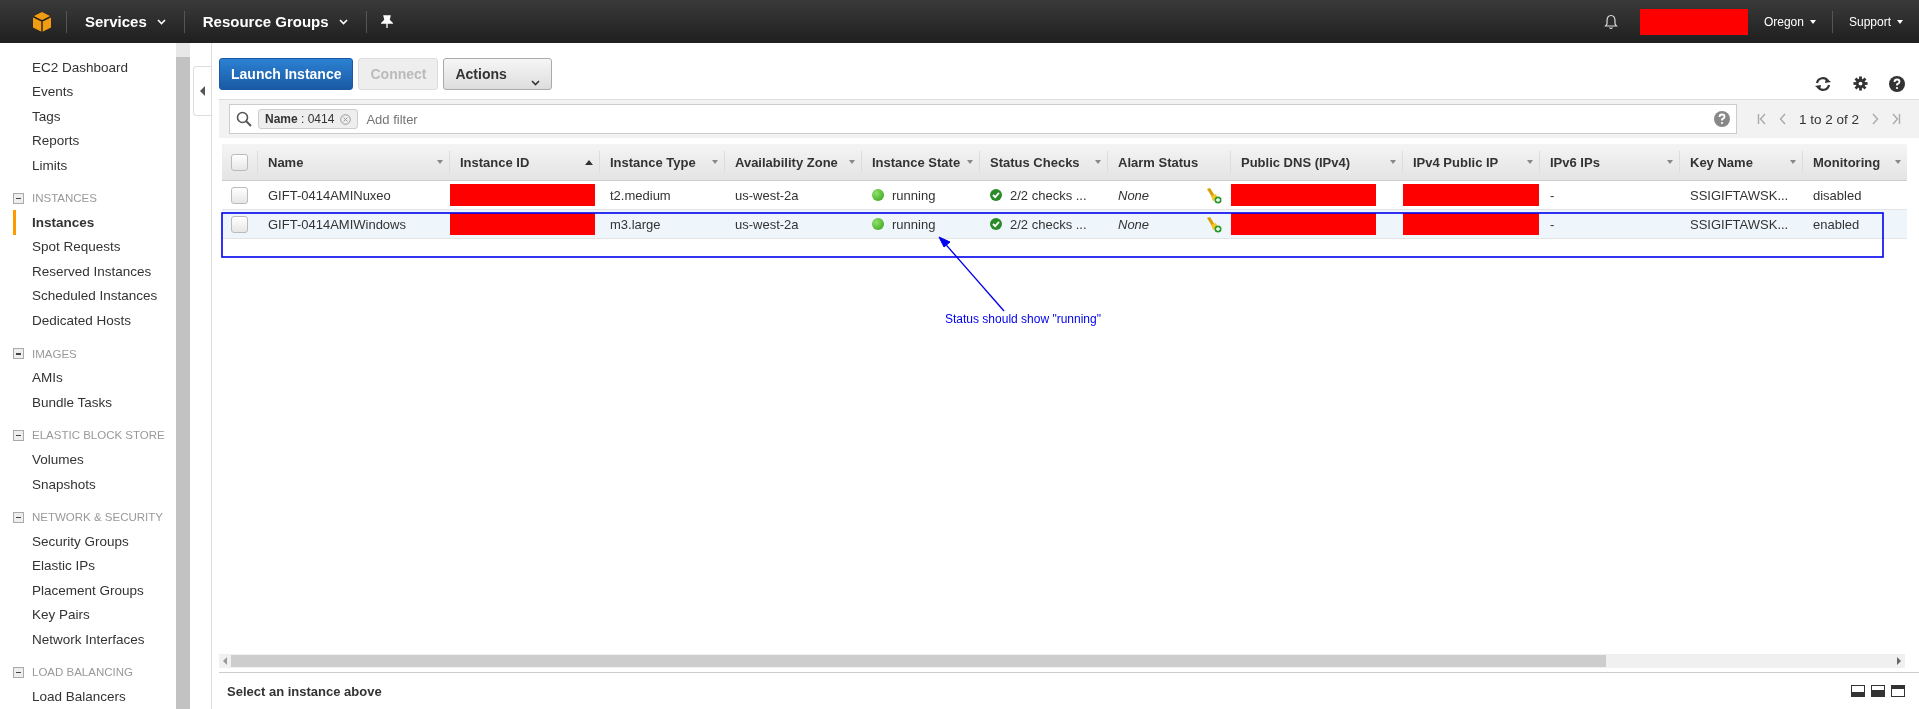 Image resolution: width=1919 pixels, height=709 pixels. I want to click on sidebar-item: Reserved Instances, so click(94, 271).